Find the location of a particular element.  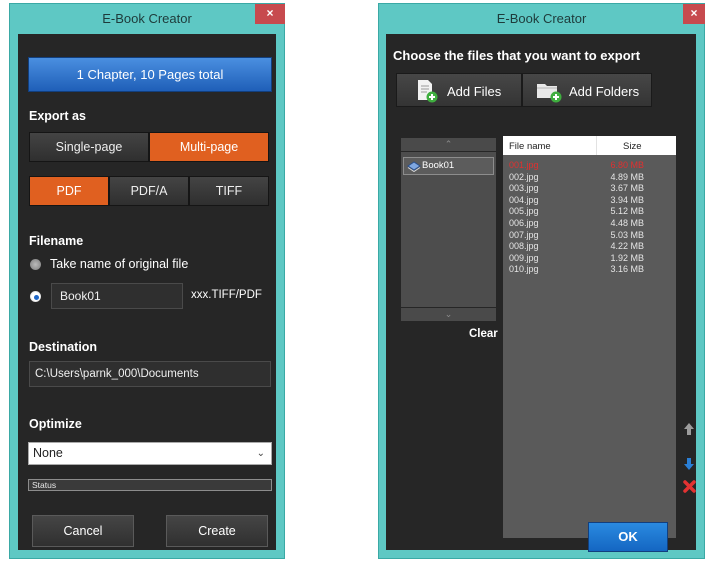

left-window-title: E-Book Creator is located at coordinates (147, 18).